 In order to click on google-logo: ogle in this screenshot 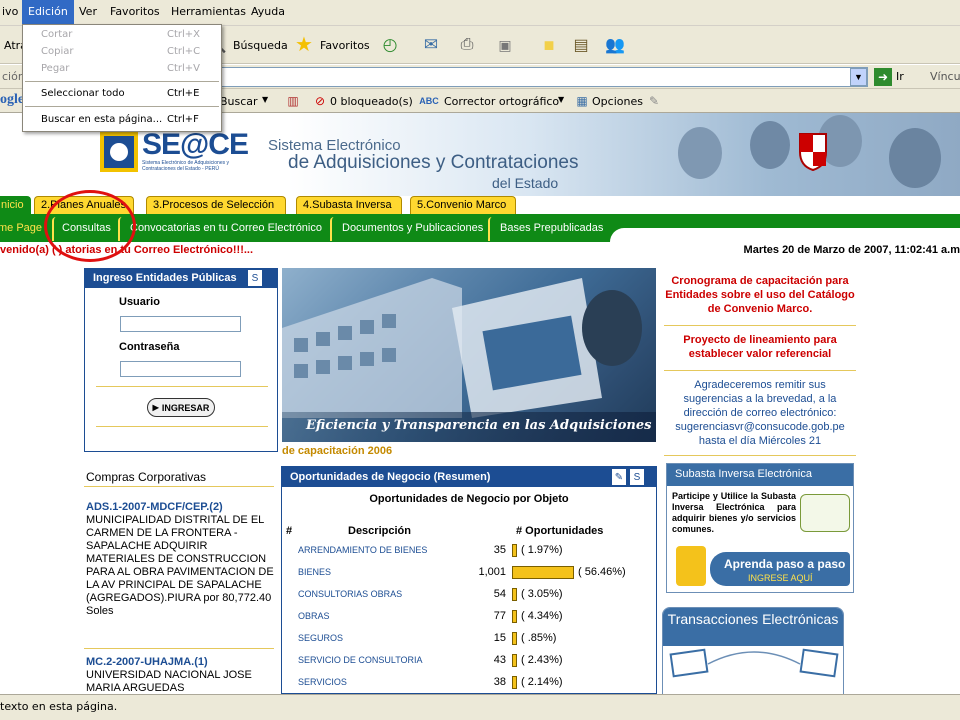, I will do `click(12, 99)`.